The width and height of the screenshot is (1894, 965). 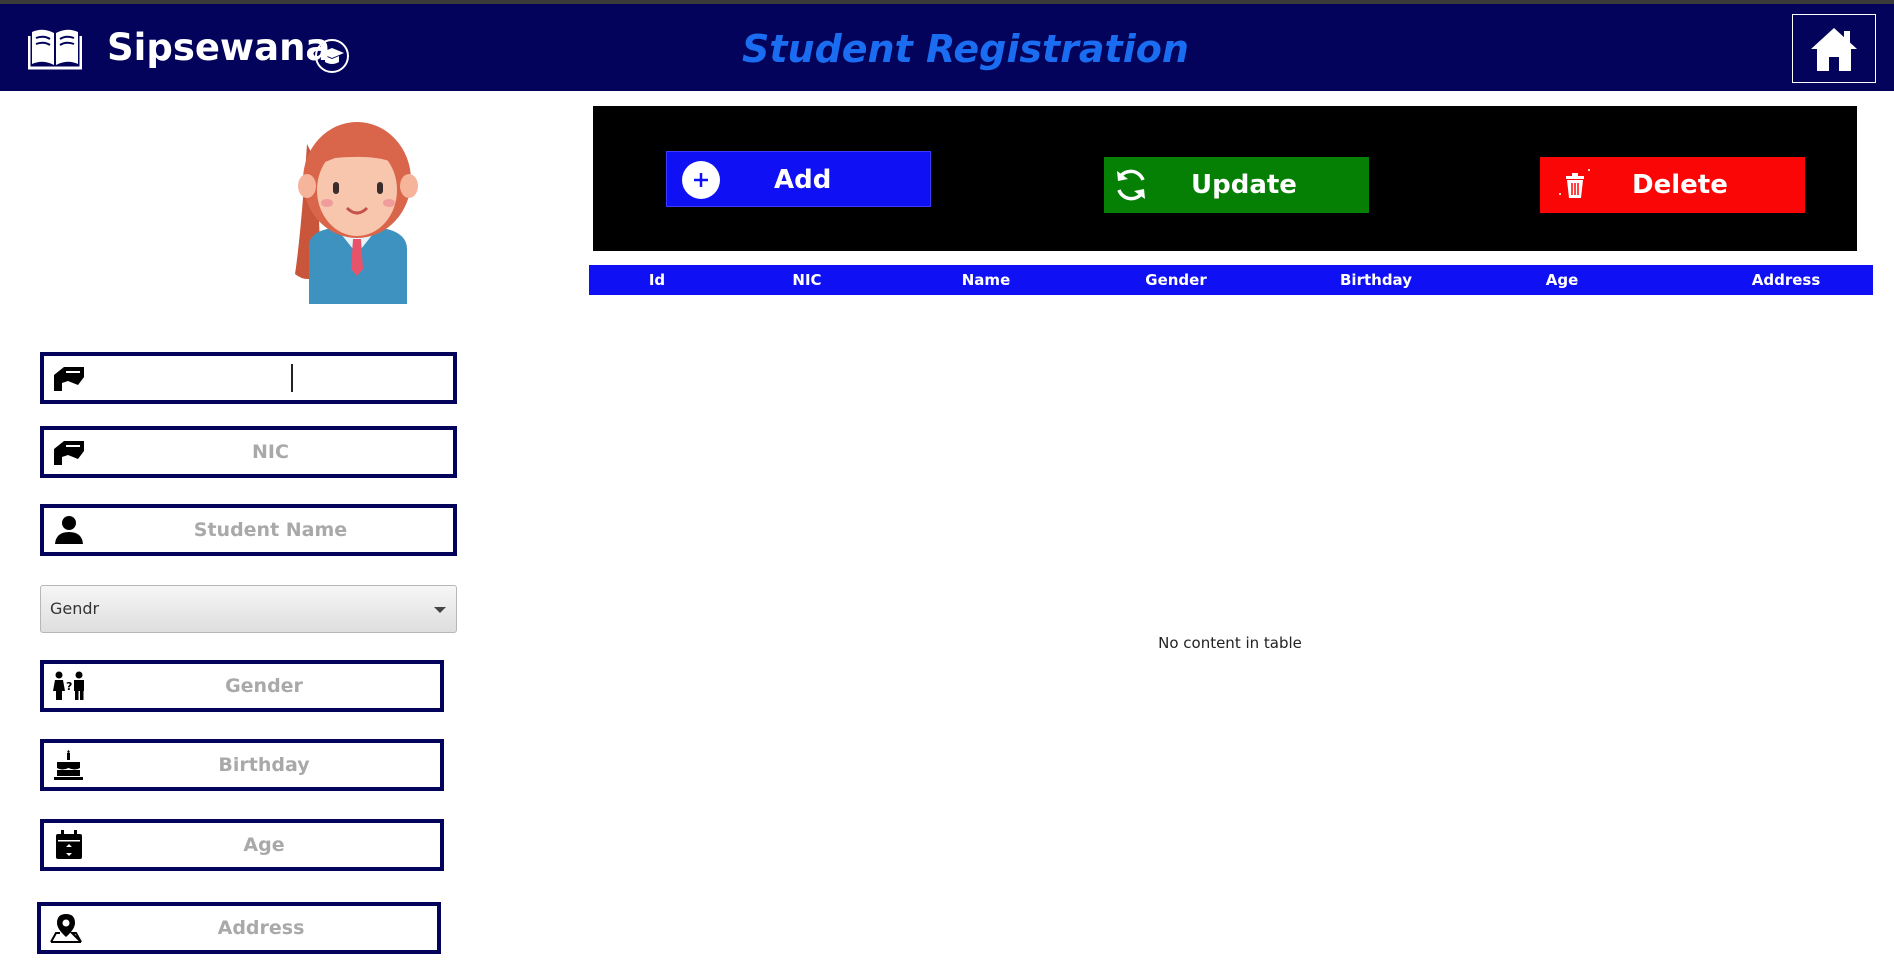 I want to click on page-title: Student Registration, so click(x=965, y=49).